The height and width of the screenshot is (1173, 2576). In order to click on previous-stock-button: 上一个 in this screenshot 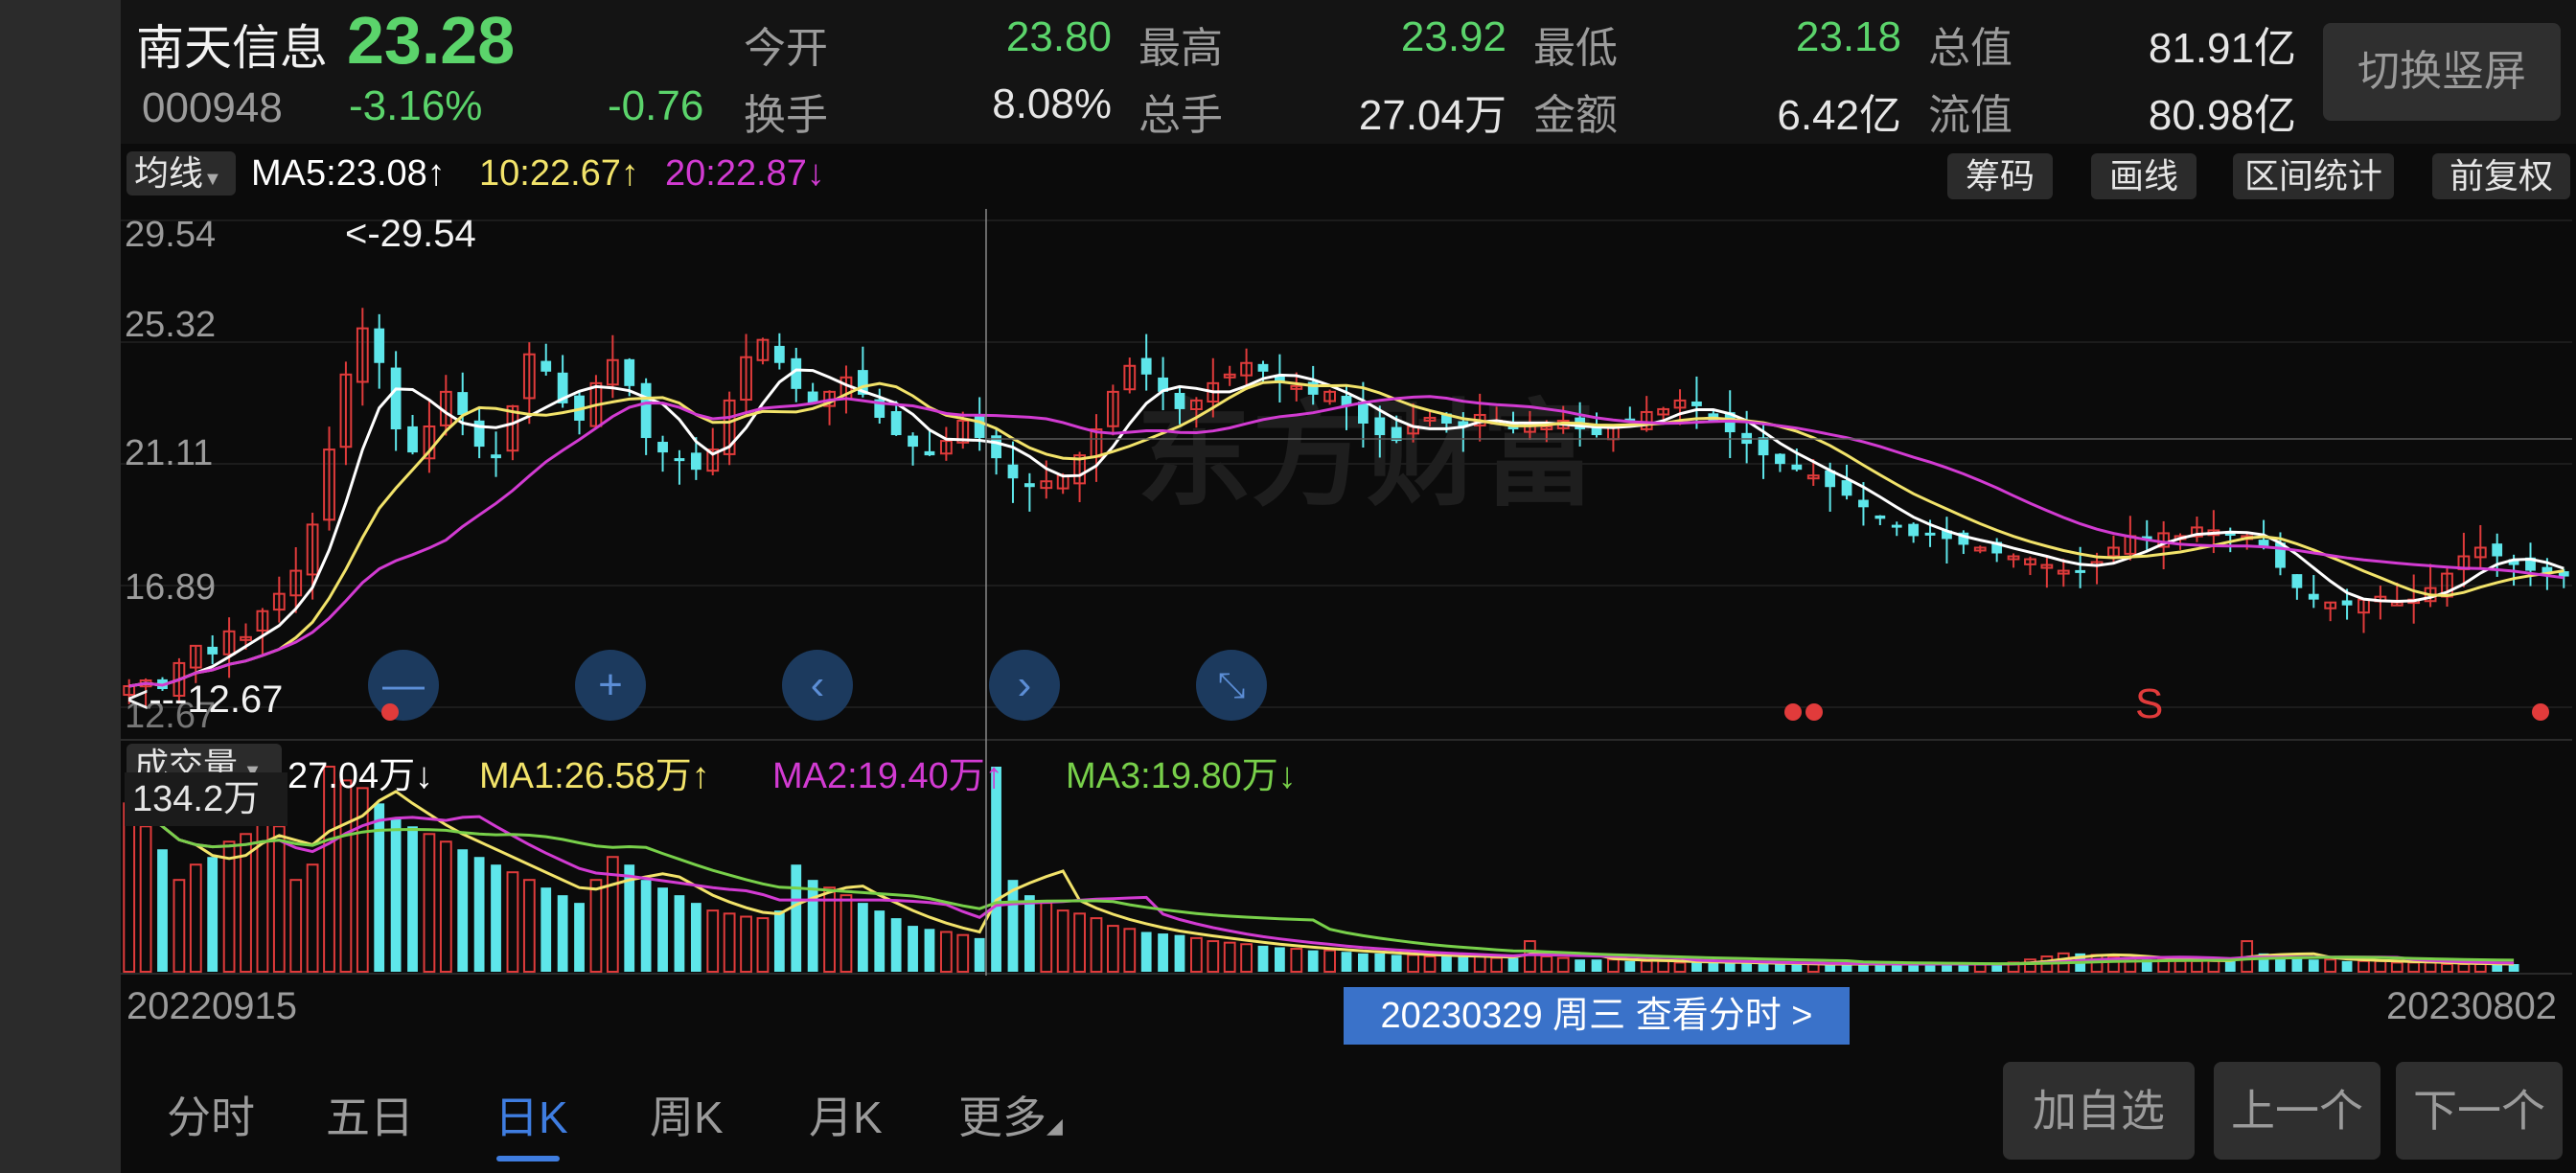, I will do `click(2297, 1111)`.